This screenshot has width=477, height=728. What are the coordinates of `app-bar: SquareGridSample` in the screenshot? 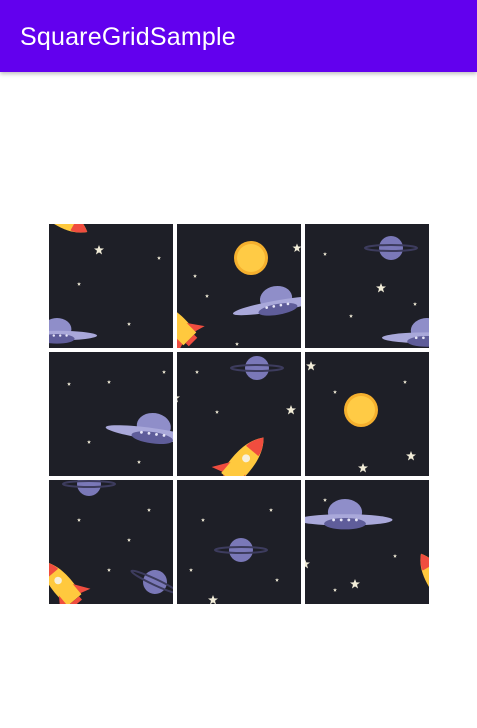 It's located at (238, 36).